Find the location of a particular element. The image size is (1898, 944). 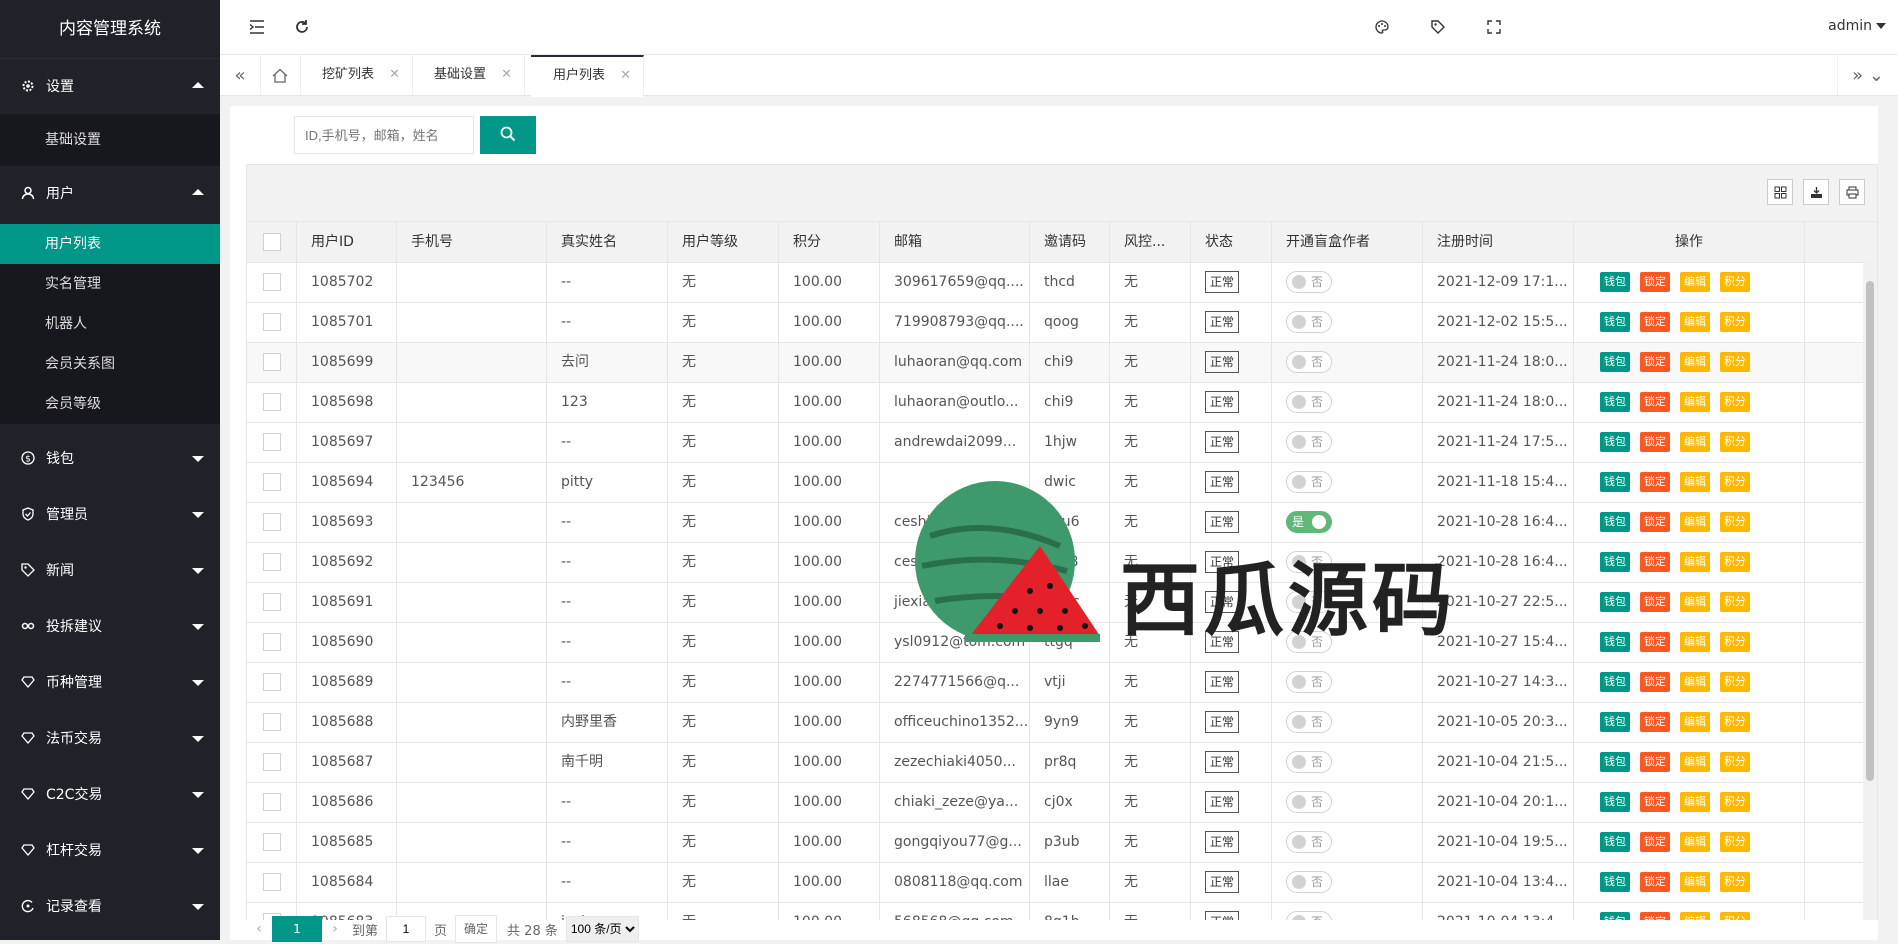

sidebar-head-admin: 管理员 is located at coordinates (110, 514).